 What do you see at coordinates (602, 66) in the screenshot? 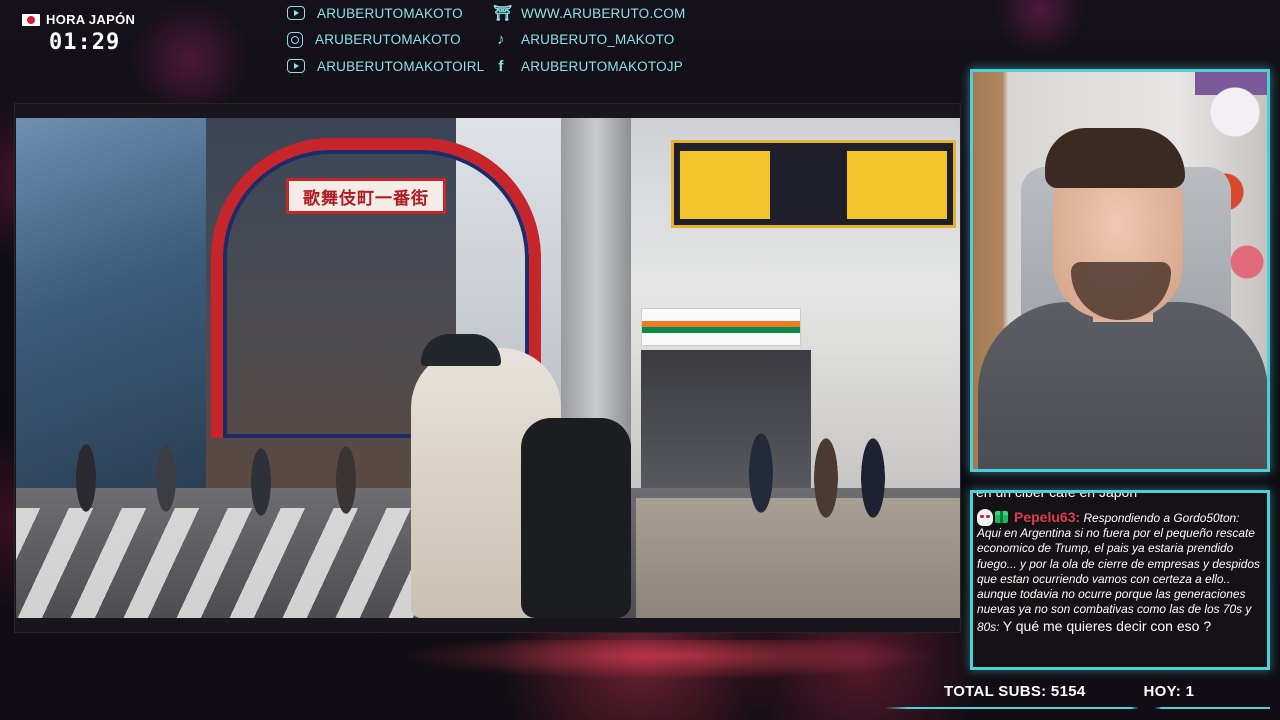
I see `social-handle: ARUBERUTOMAKOTOJP` at bounding box center [602, 66].